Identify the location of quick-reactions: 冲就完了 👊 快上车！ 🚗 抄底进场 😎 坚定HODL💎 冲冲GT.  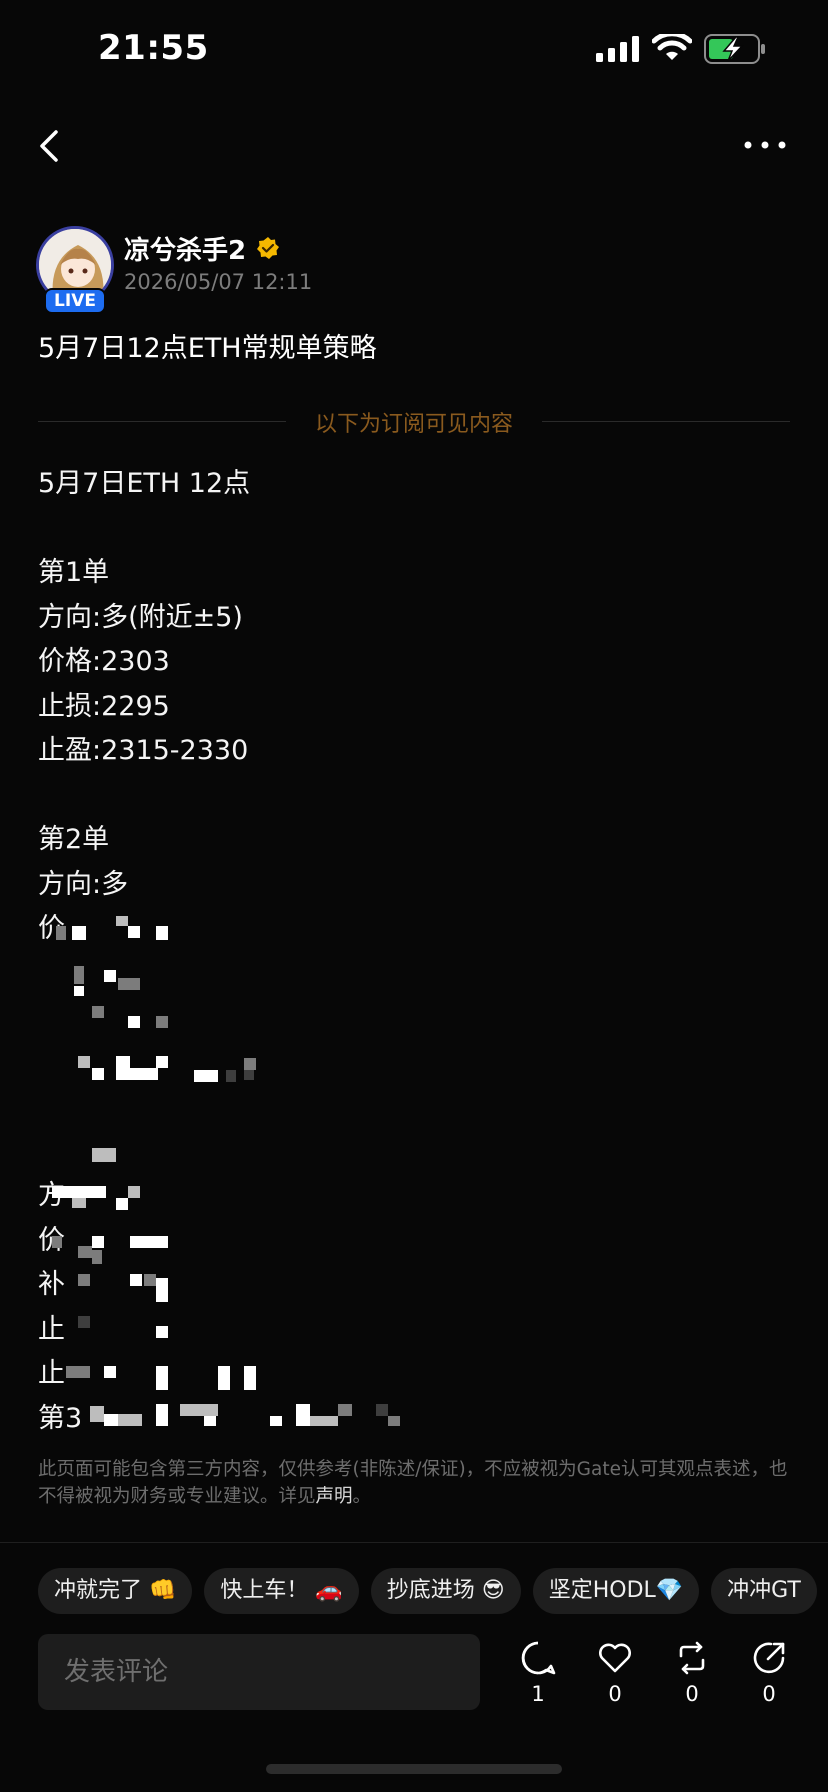
(433, 1591).